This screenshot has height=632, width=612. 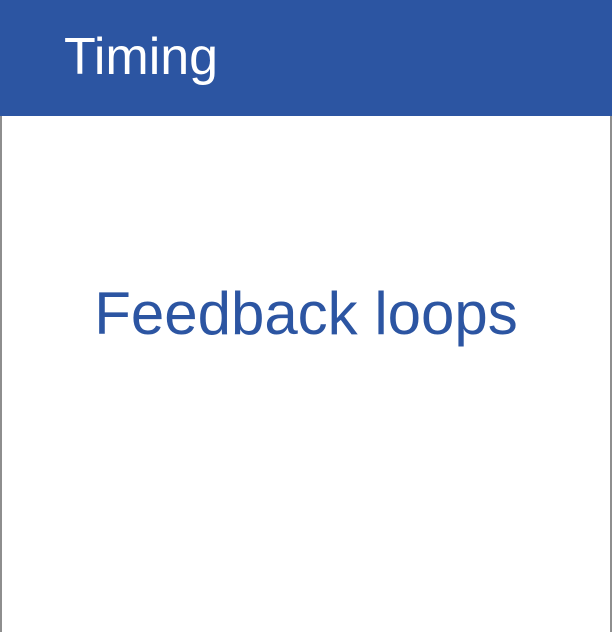 I want to click on card-content-text: Feedback loops, so click(x=306, y=313).